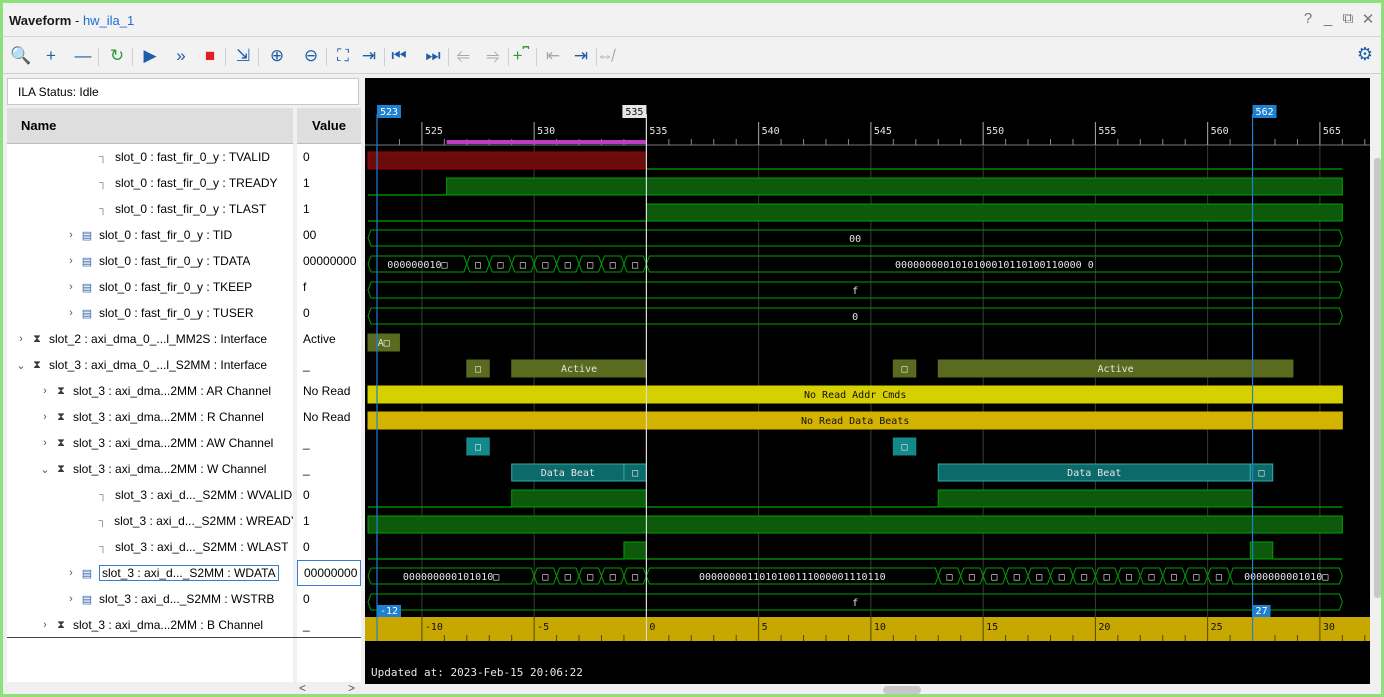 Image resolution: width=1384 pixels, height=697 pixels. I want to click on zoom-in-icon: ⊕, so click(277, 56).